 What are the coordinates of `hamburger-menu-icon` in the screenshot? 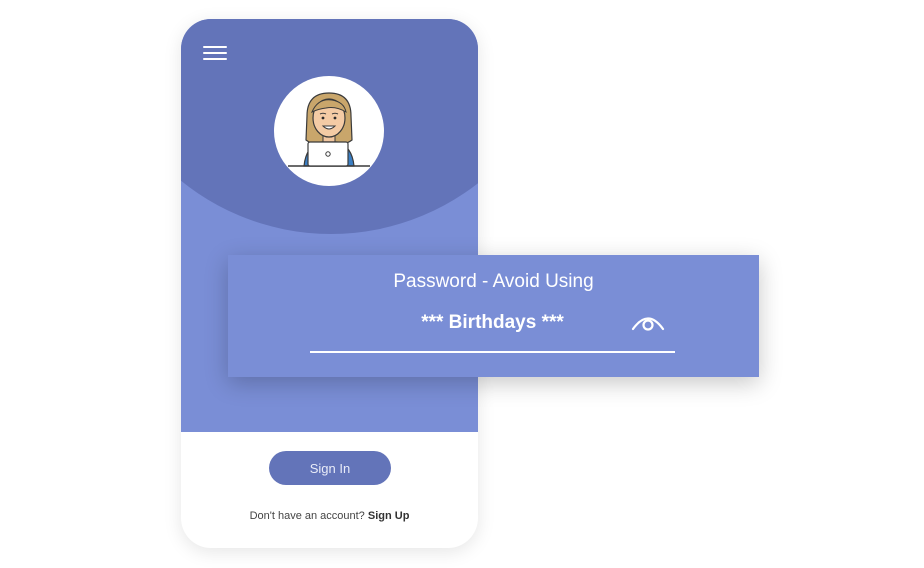 It's located at (215, 55).